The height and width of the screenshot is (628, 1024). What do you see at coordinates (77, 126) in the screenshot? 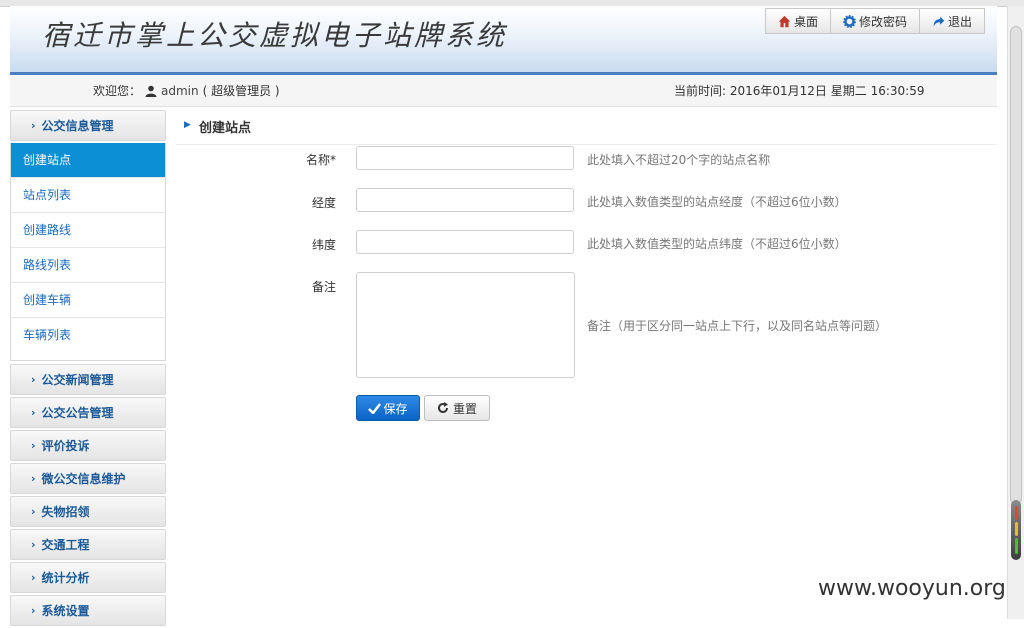
I see `menu-group-label: 公交信息管理` at bounding box center [77, 126].